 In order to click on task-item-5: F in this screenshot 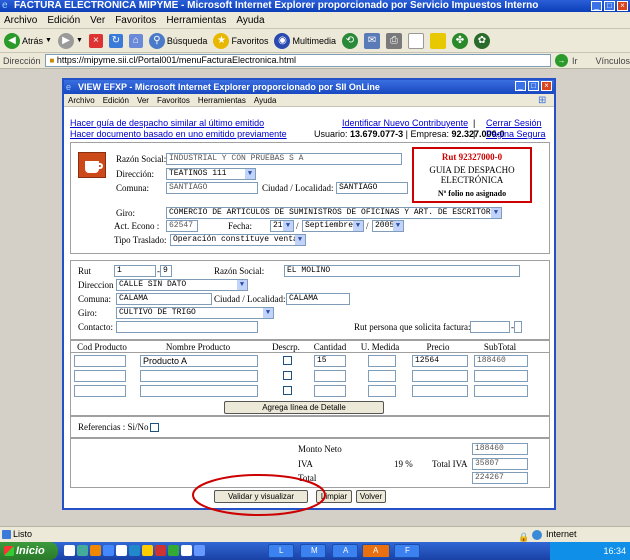, I will do `click(407, 551)`.